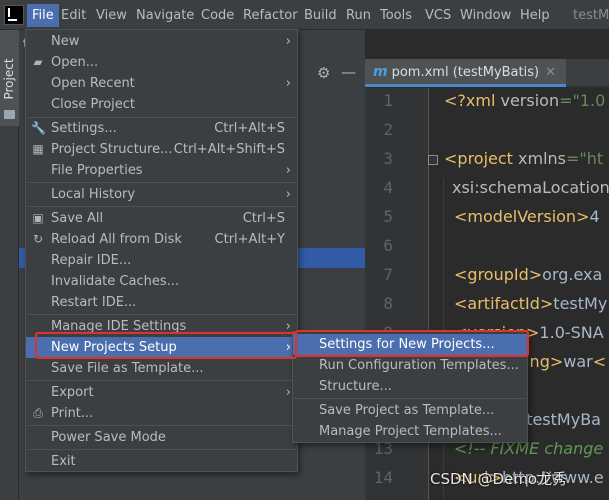 This screenshot has width=609, height=500. I want to click on wrench-icon: 🔧, so click(38, 128).